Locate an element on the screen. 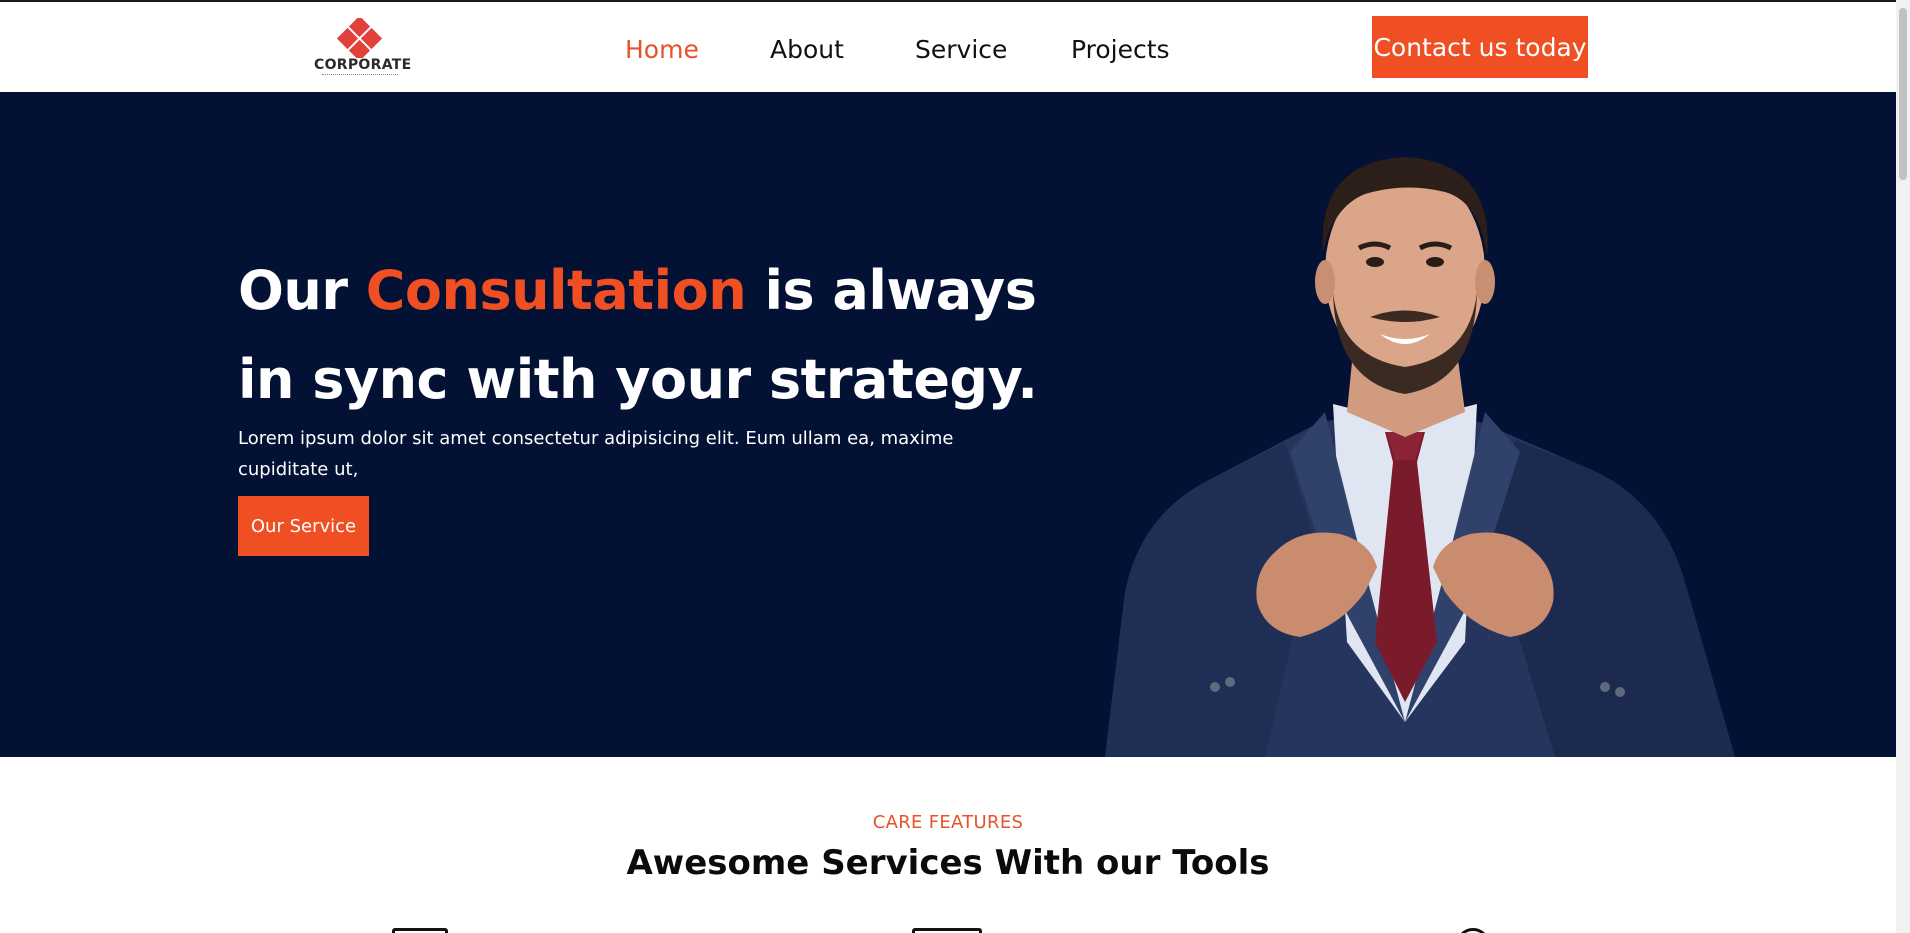 This screenshot has height=933, width=1910. our-service-button: Our Service is located at coordinates (303, 526).